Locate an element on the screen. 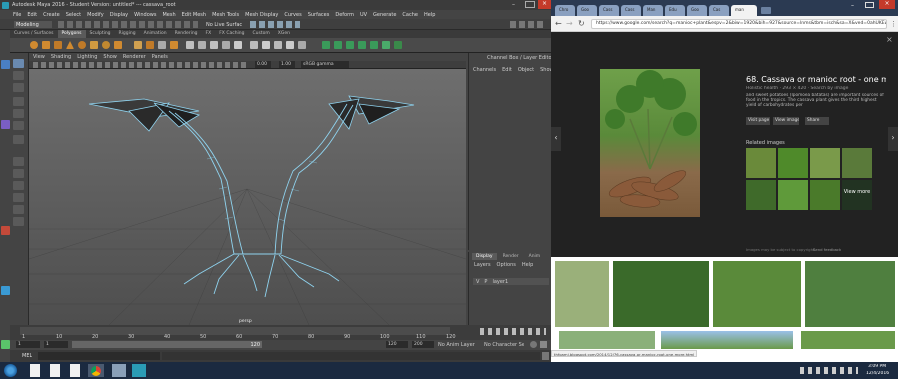 Image resolution: width=898 pixels, height=379 pixels. anim-layer-dropdown: No Anim Layer is located at coordinates (458, 345).